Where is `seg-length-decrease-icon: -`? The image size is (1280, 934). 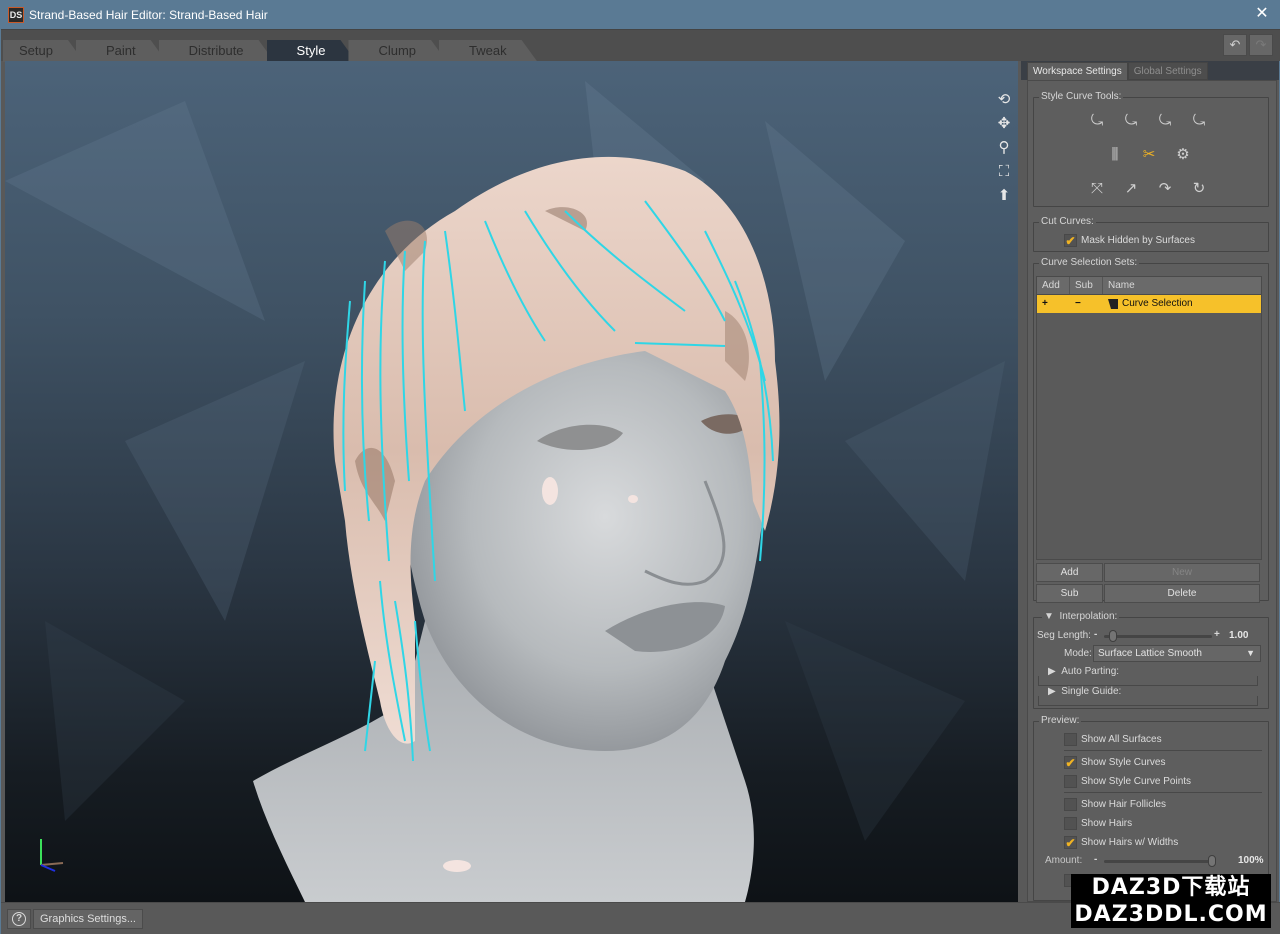 seg-length-decrease-icon: - is located at coordinates (1095, 635).